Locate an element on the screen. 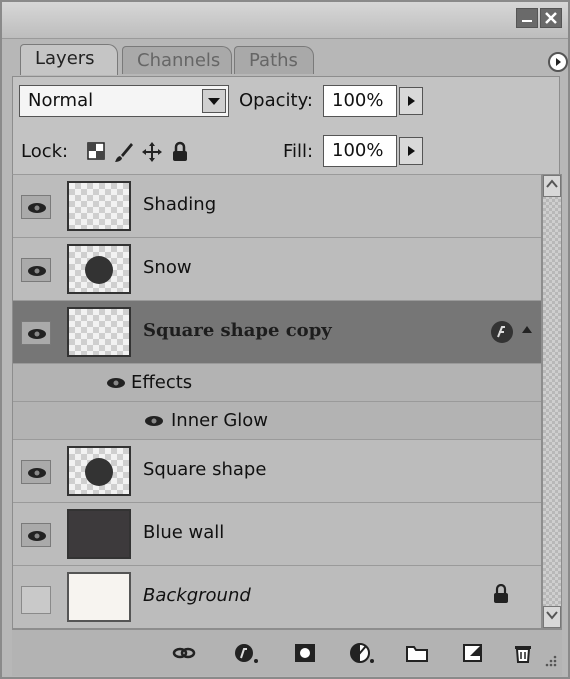  close-icon is located at coordinates (551, 18).